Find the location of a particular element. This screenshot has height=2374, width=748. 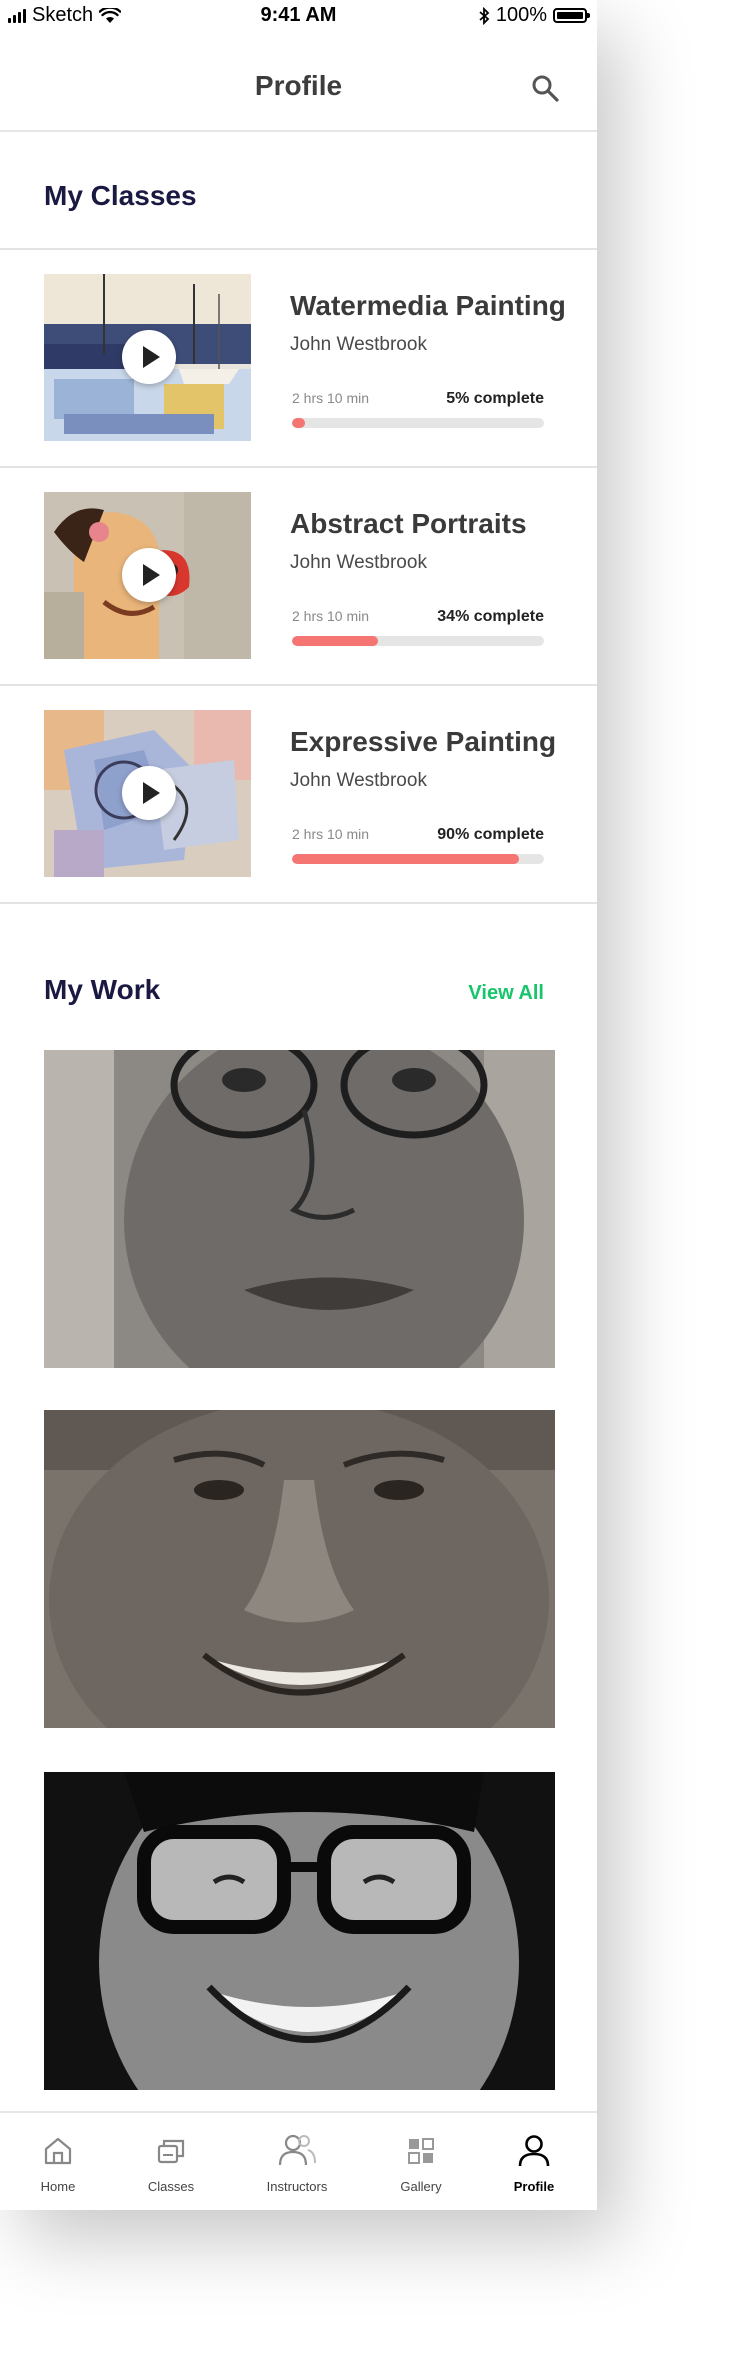

instructors-icon is located at coordinates (297, 2150).